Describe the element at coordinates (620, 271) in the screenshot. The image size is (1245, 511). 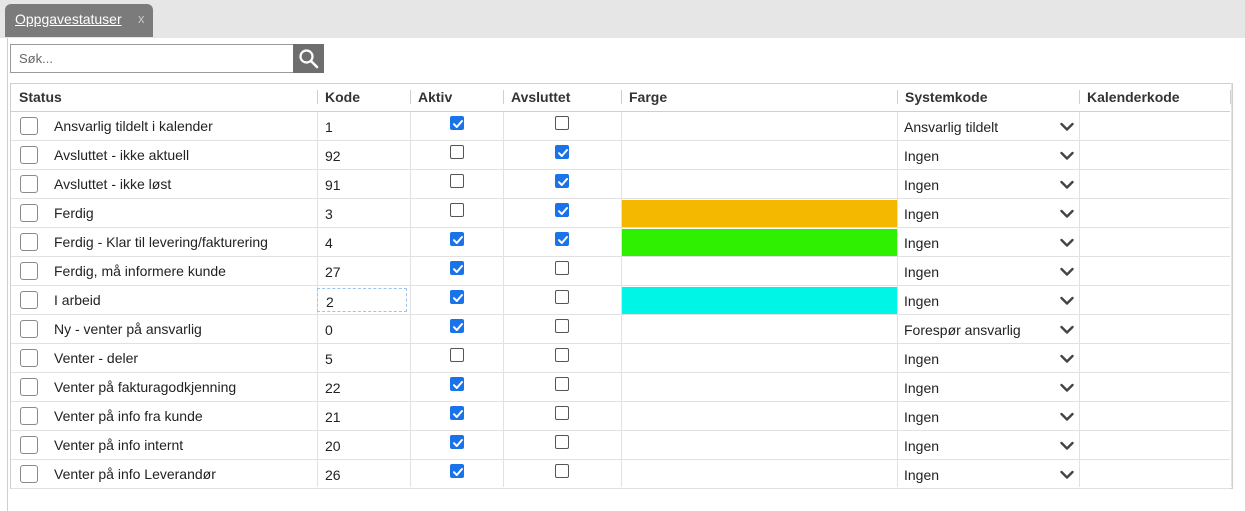
I see `table-row: Ferdig, må informere kunde 27 Ingen` at that location.